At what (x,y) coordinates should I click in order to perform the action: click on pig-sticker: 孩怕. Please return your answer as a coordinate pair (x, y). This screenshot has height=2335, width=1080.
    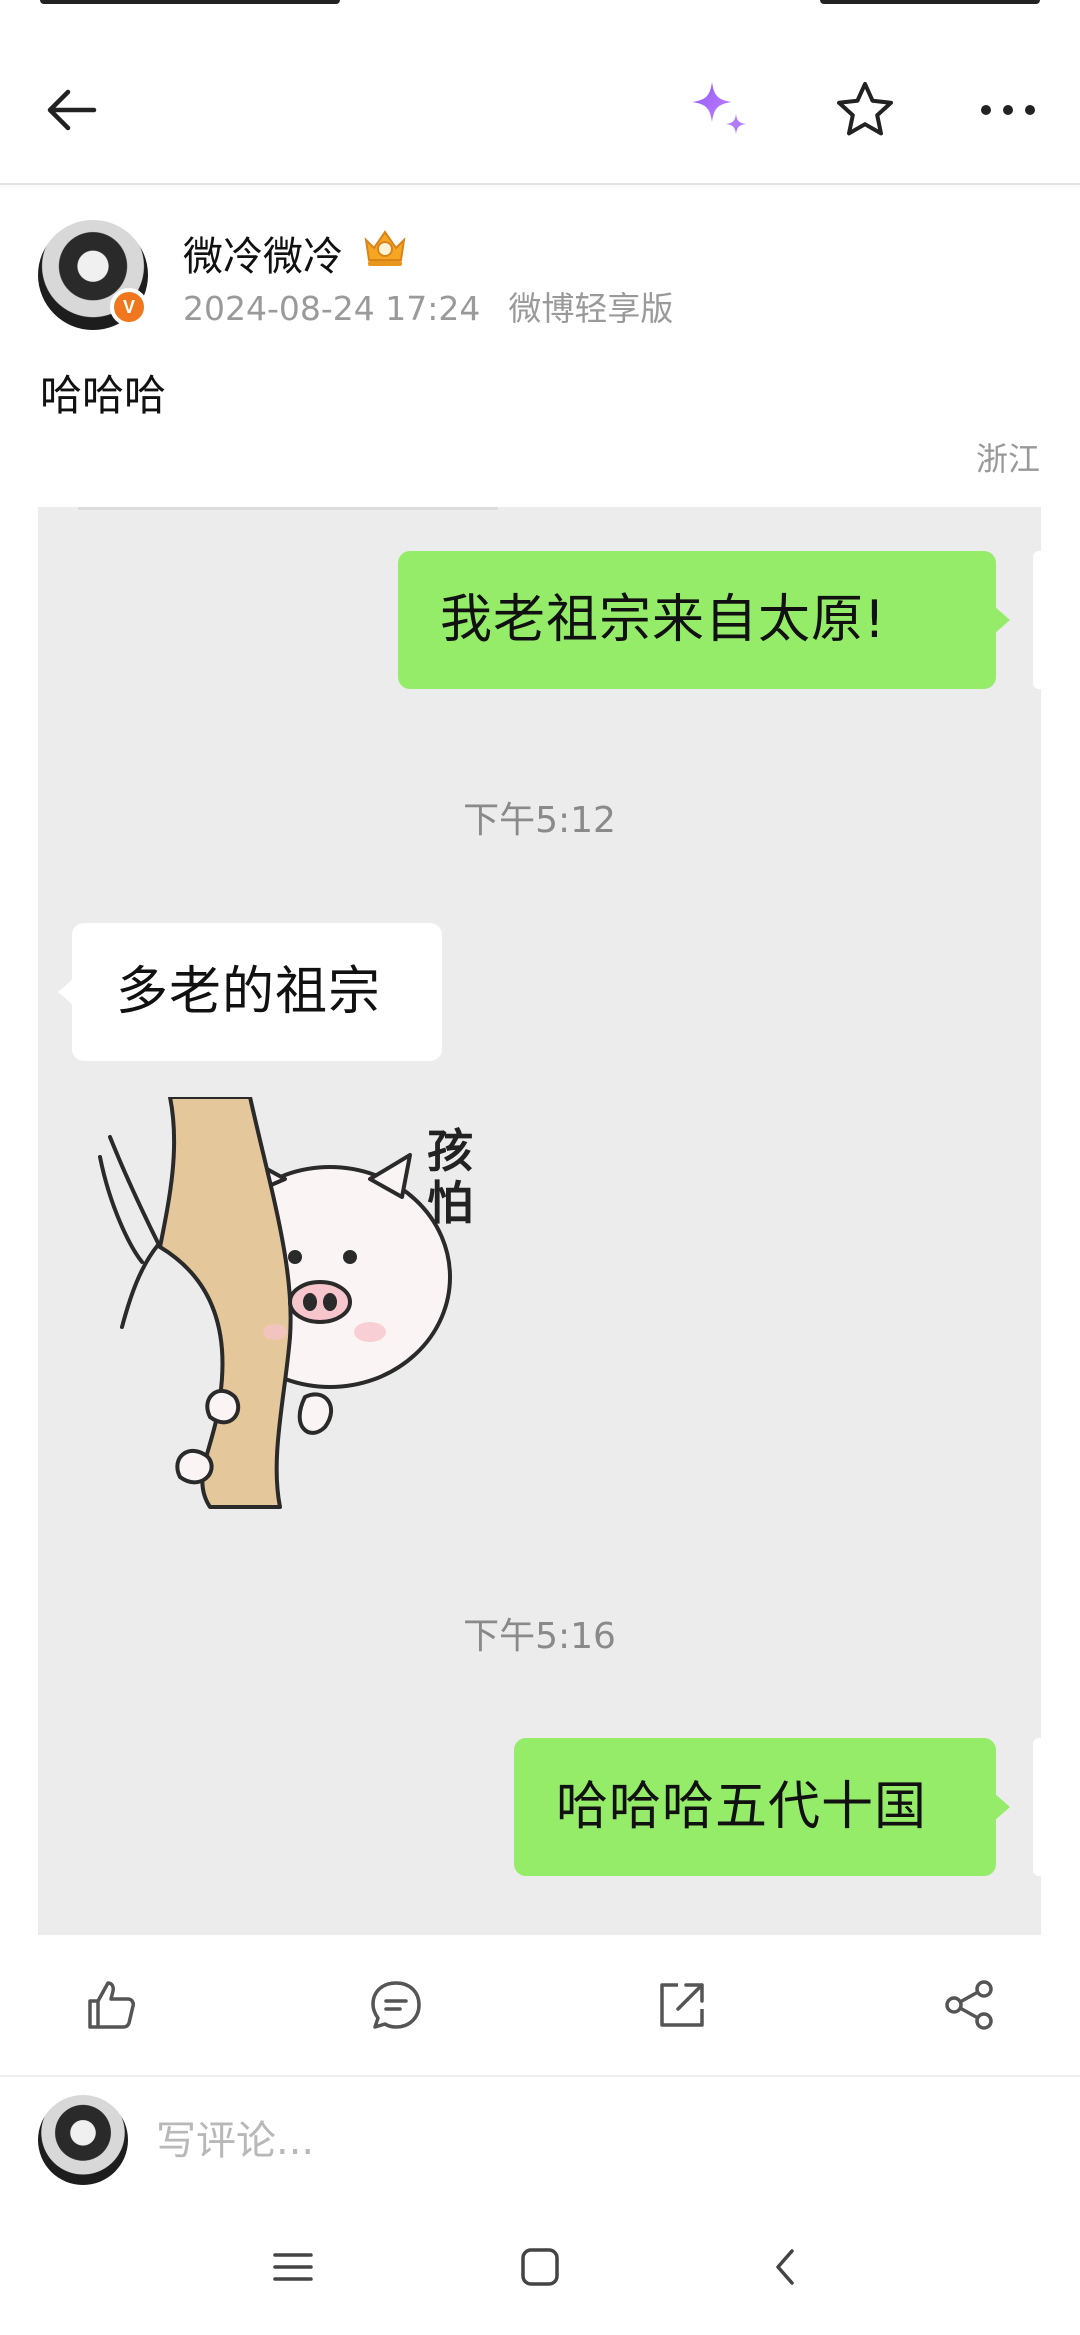
    Looking at the image, I should click on (285, 1306).